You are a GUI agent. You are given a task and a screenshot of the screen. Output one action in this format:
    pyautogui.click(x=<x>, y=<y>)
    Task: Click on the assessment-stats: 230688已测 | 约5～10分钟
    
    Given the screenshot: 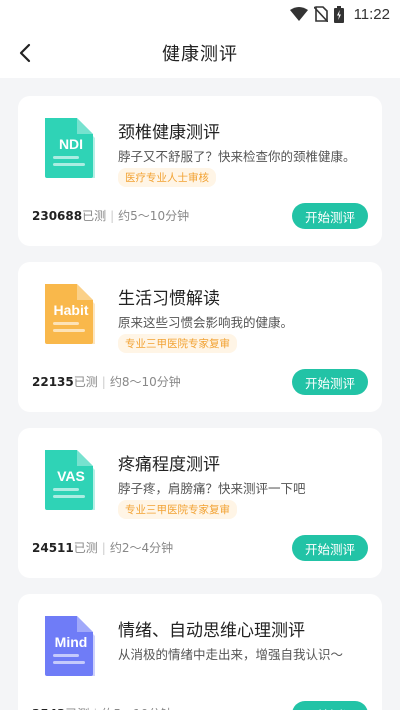 What is the action you would take?
    pyautogui.click(x=110, y=215)
    